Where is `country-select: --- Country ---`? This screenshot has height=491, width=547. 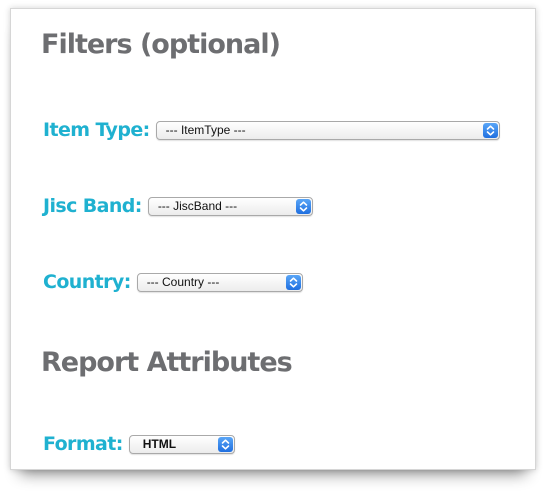
country-select: --- Country --- is located at coordinates (219, 282).